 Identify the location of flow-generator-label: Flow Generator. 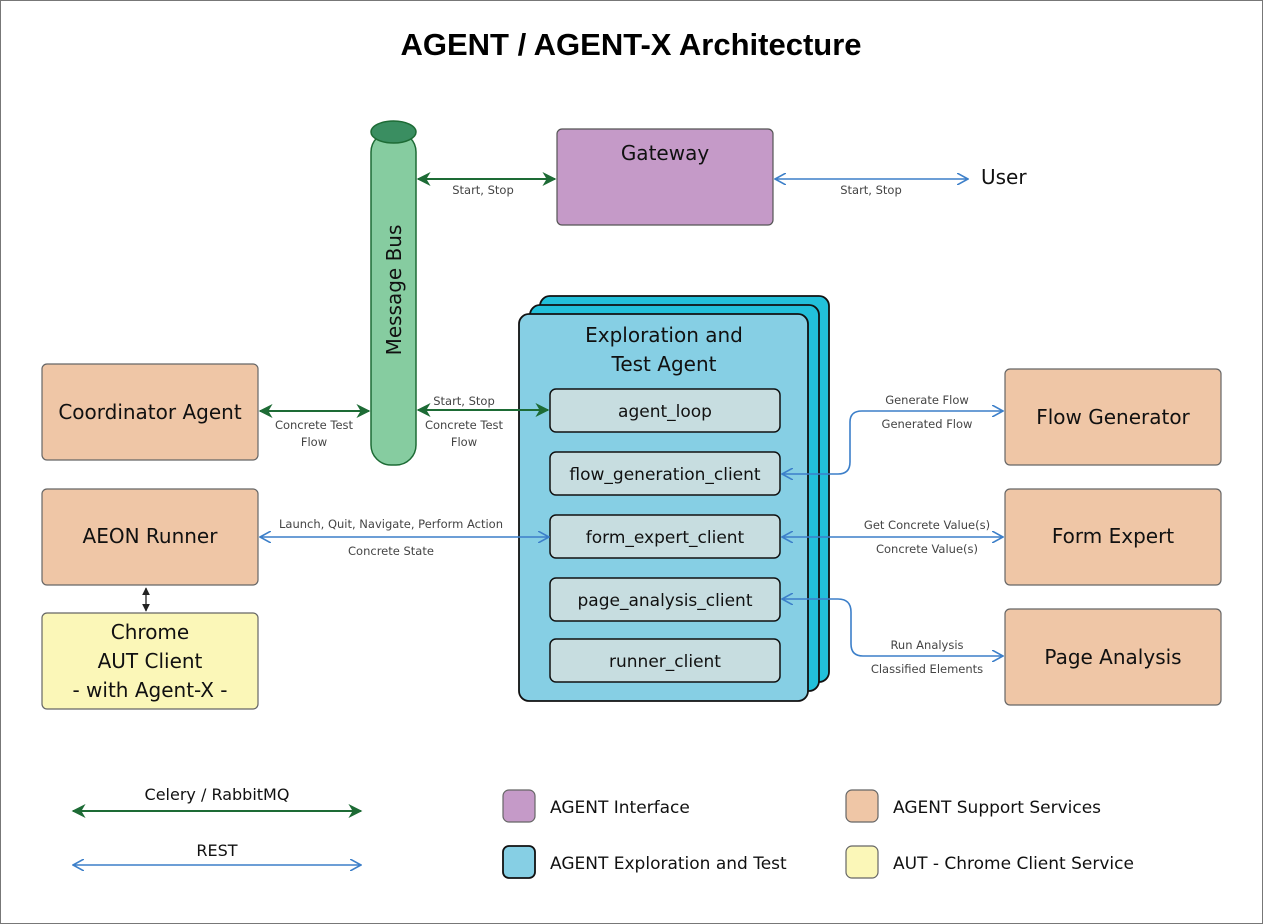
(1113, 417).